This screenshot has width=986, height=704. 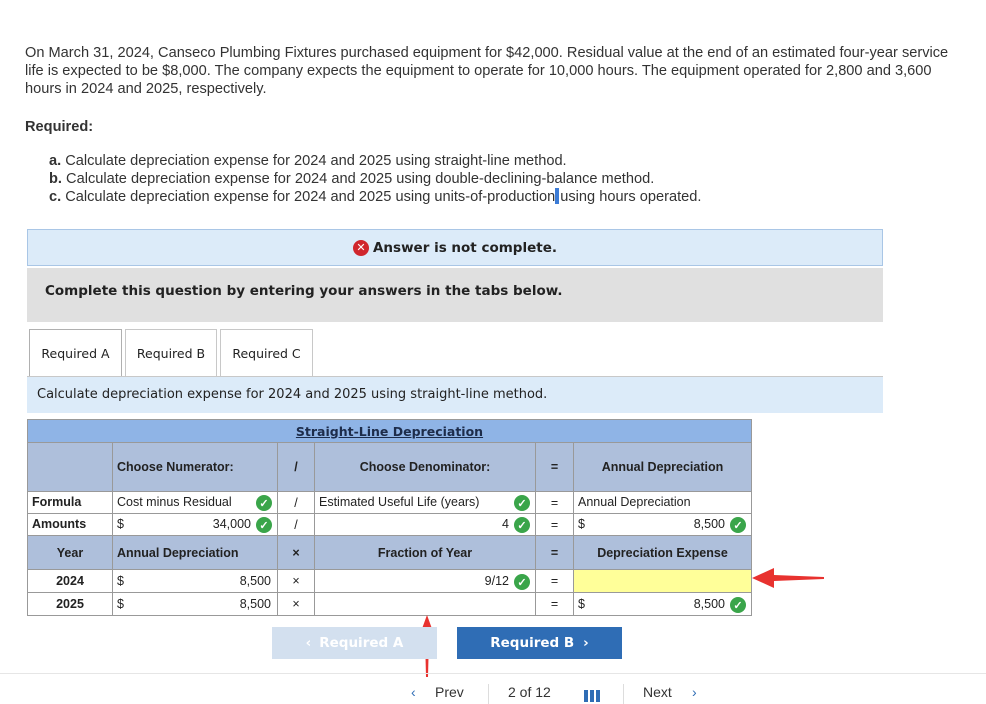 What do you see at coordinates (694, 692) in the screenshot?
I see `next-page-chevron-icon: ›` at bounding box center [694, 692].